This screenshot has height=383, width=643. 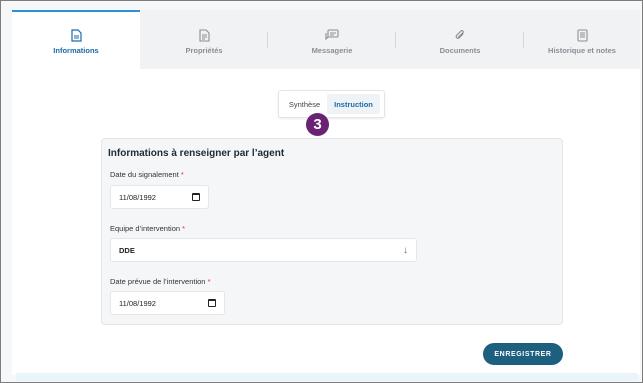 I want to click on tab-label: Historique et notes, so click(x=582, y=50).